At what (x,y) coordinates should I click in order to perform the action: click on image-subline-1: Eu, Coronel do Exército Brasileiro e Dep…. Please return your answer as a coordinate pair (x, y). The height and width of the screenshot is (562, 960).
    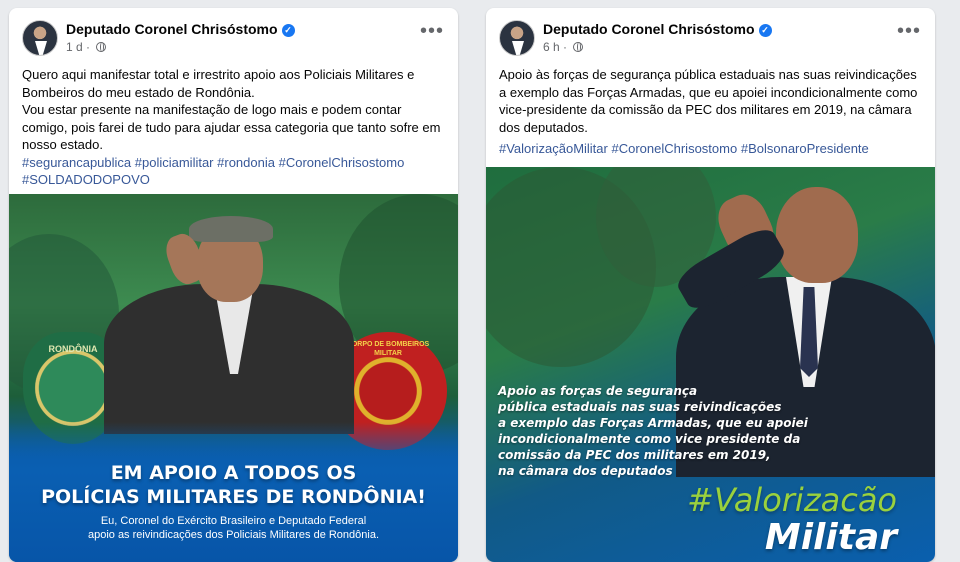
    Looking at the image, I should click on (233, 521).